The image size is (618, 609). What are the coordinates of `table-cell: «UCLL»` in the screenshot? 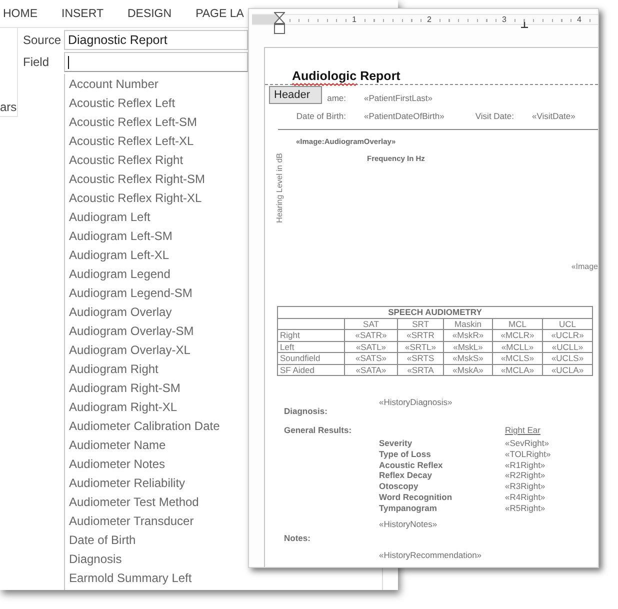 It's located at (567, 346).